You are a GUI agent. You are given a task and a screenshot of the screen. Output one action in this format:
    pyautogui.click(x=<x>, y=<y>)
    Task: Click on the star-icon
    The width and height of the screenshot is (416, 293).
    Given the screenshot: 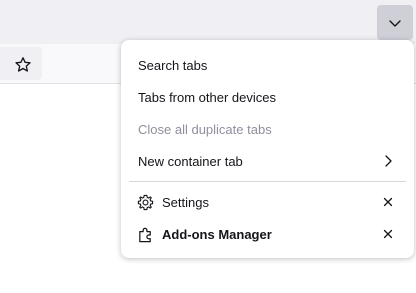 What is the action you would take?
    pyautogui.click(x=23, y=64)
    